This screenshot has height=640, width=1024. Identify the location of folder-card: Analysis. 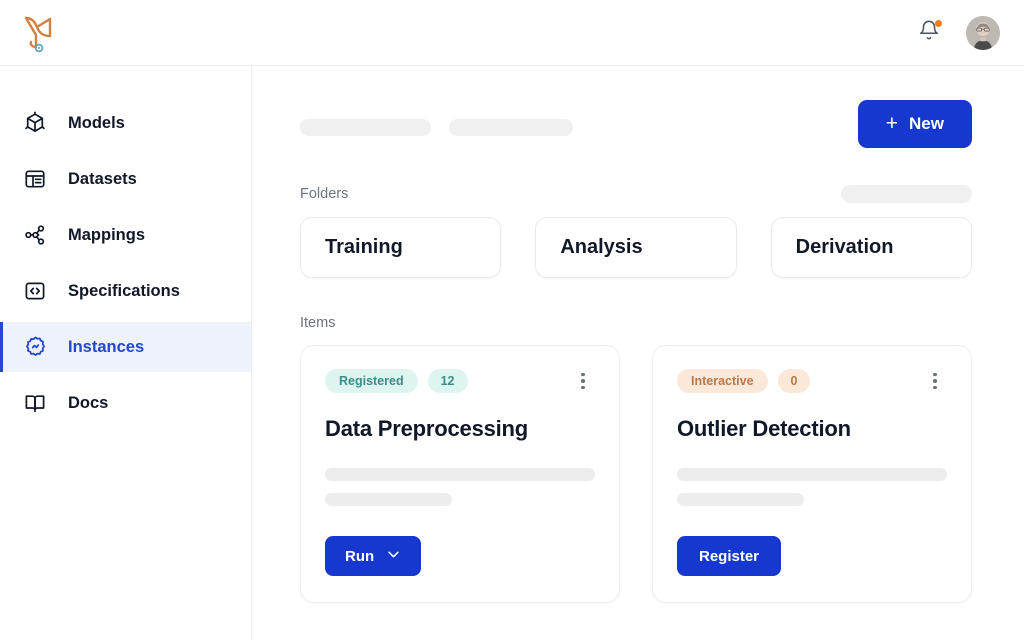
(636, 247).